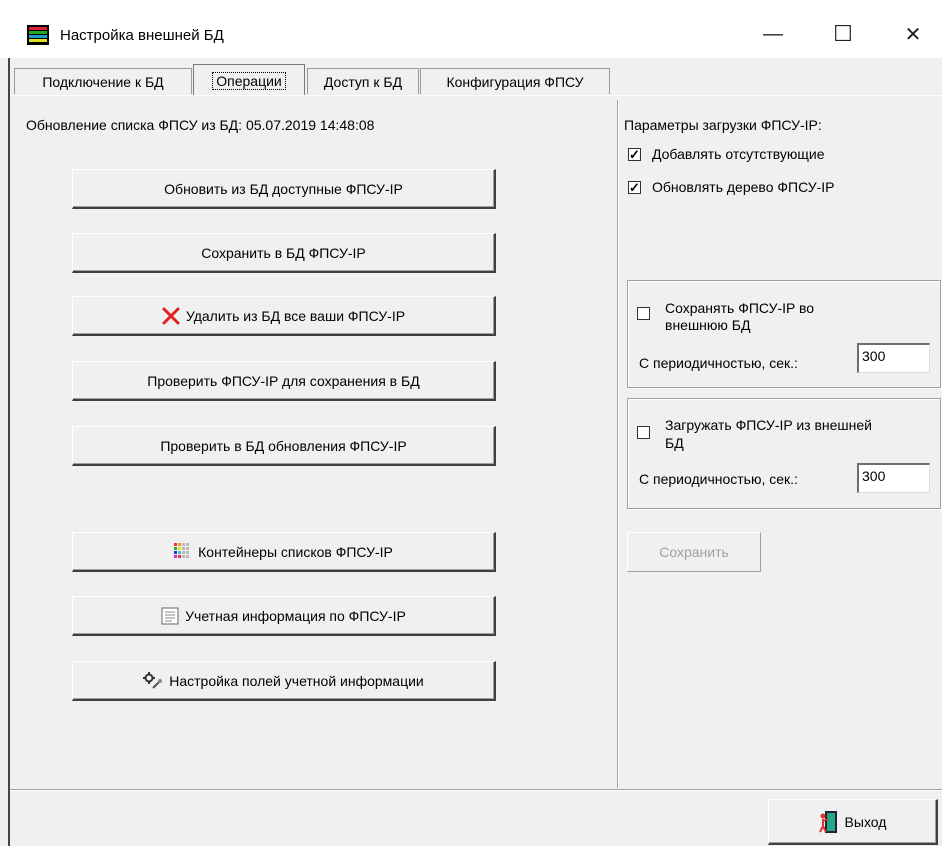  Describe the element at coordinates (718, 363) in the screenshot. I see `save-period-label: С периодичностью, сек.:` at that location.